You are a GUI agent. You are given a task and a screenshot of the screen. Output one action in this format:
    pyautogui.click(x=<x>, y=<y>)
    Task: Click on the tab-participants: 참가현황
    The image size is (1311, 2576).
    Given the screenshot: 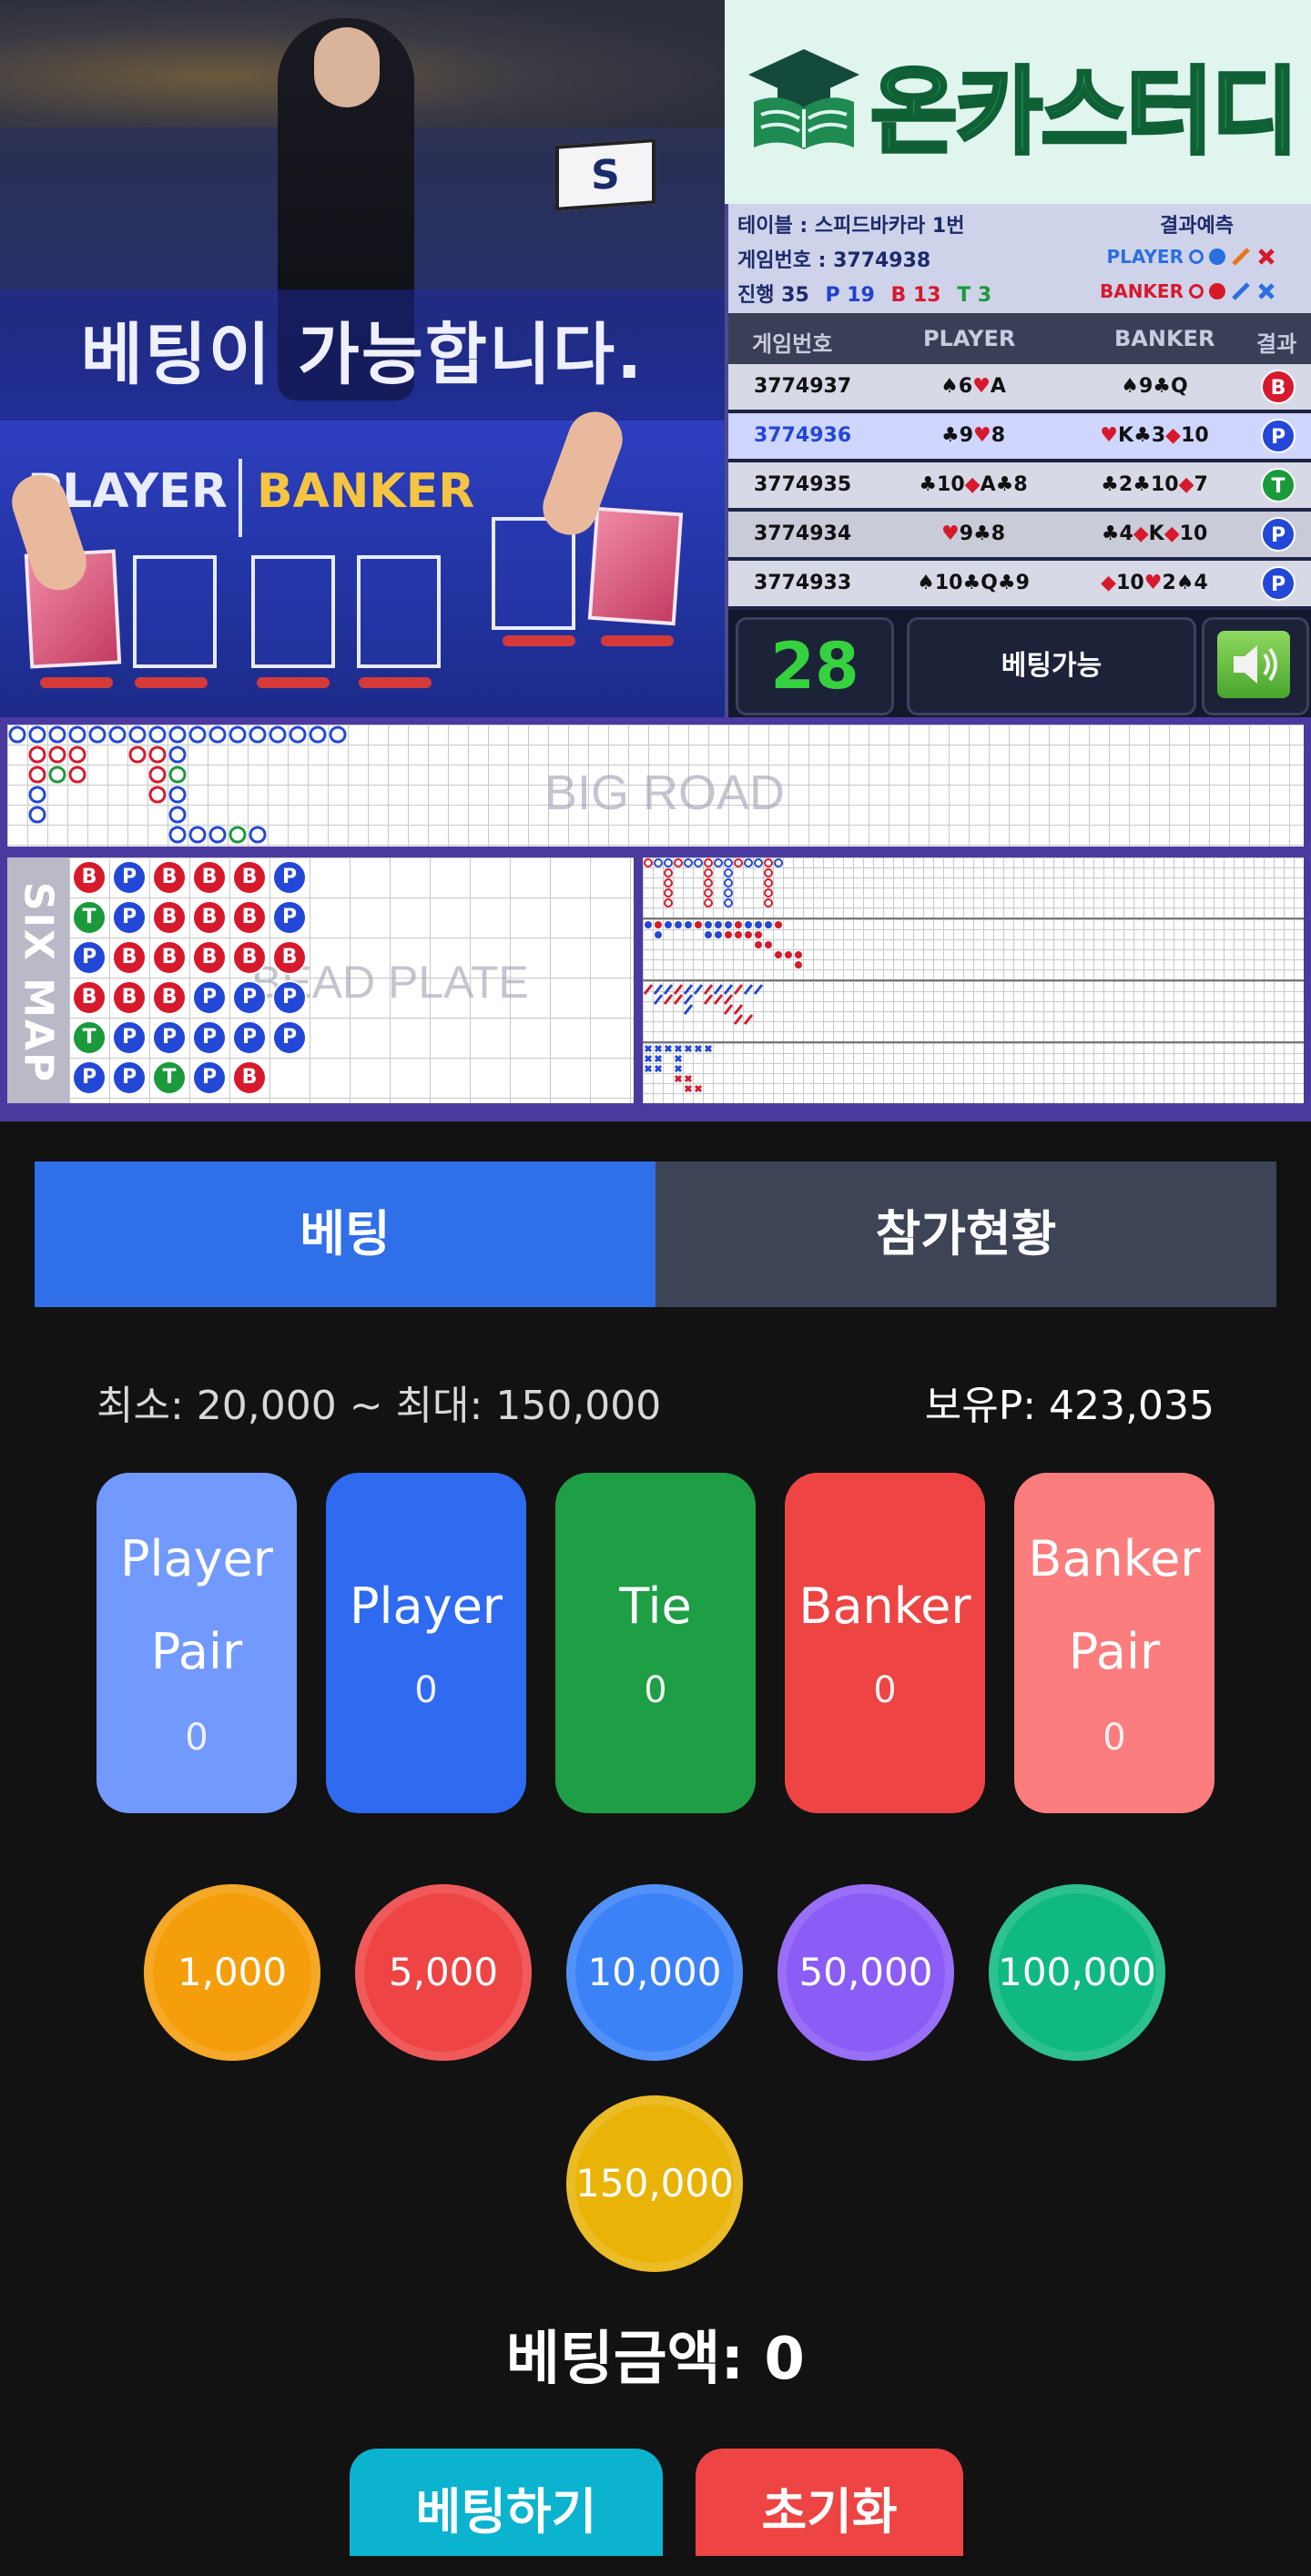 What is the action you would take?
    pyautogui.click(x=966, y=1234)
    